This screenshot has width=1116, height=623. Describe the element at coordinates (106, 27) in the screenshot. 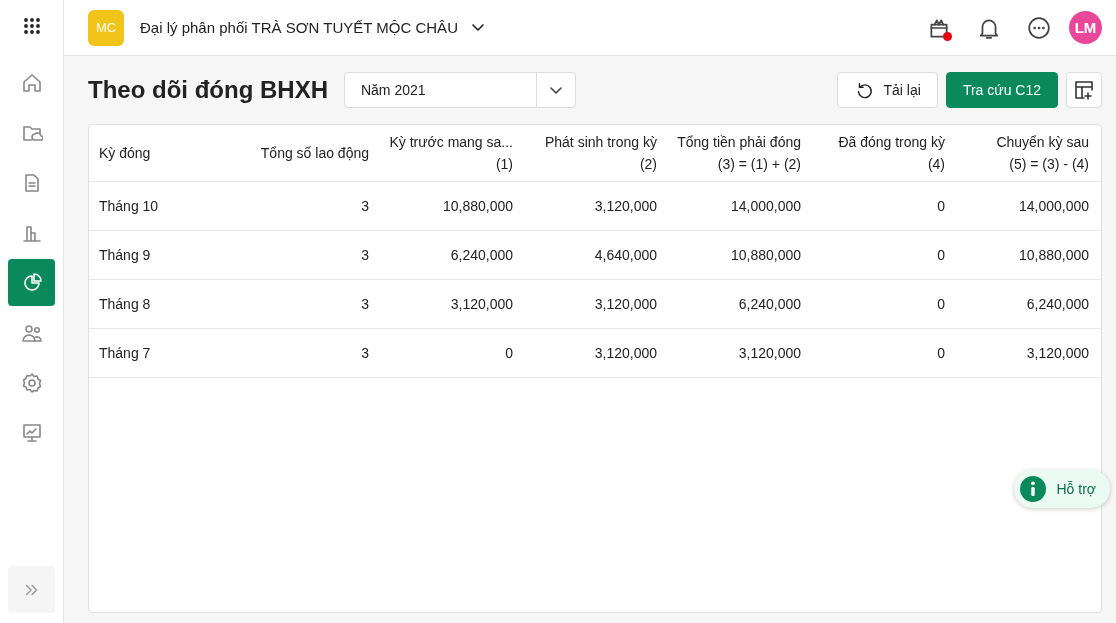

I see `org-logo: MC` at that location.